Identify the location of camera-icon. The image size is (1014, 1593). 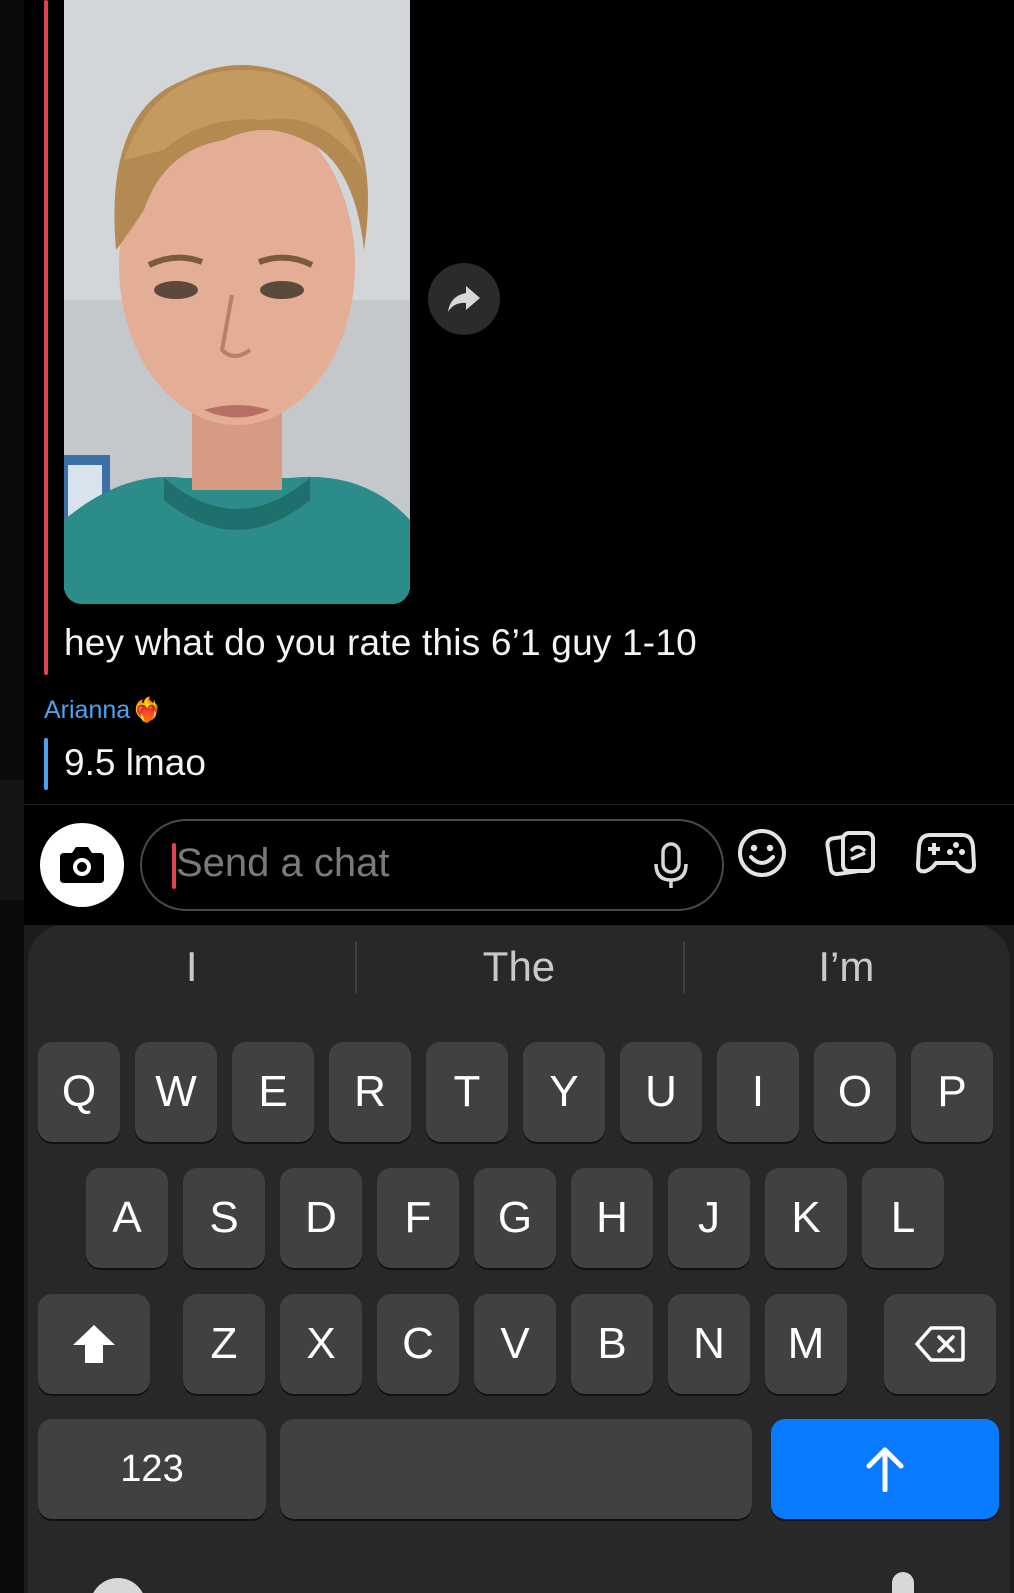
(82, 865).